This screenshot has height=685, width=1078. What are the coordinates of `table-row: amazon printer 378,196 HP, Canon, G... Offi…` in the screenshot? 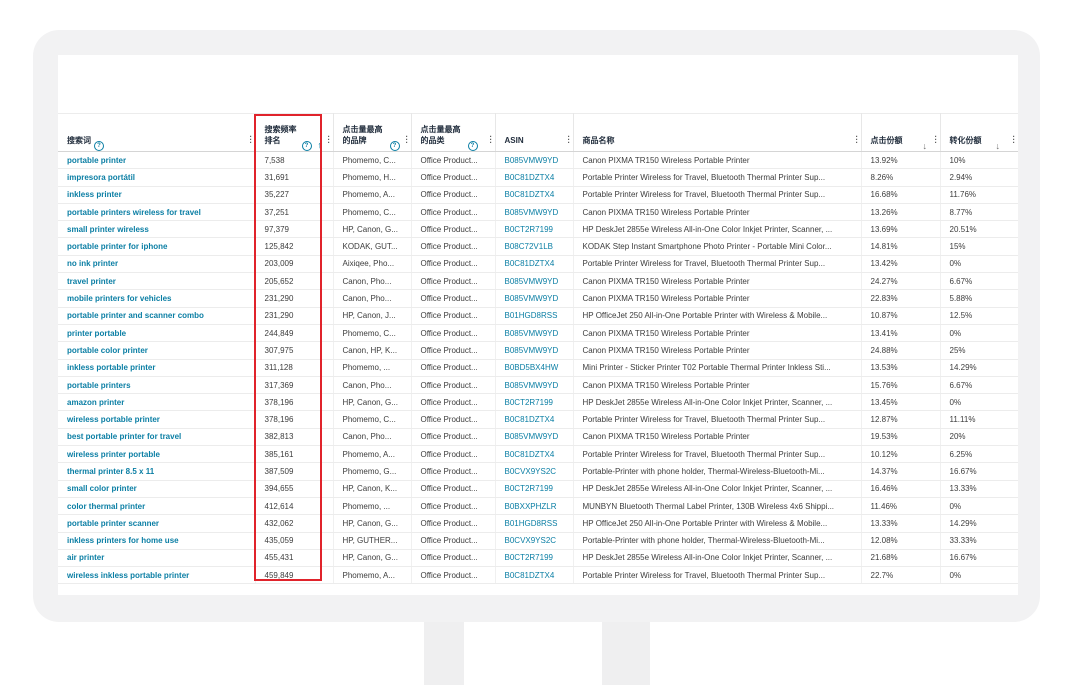 It's located at (538, 402).